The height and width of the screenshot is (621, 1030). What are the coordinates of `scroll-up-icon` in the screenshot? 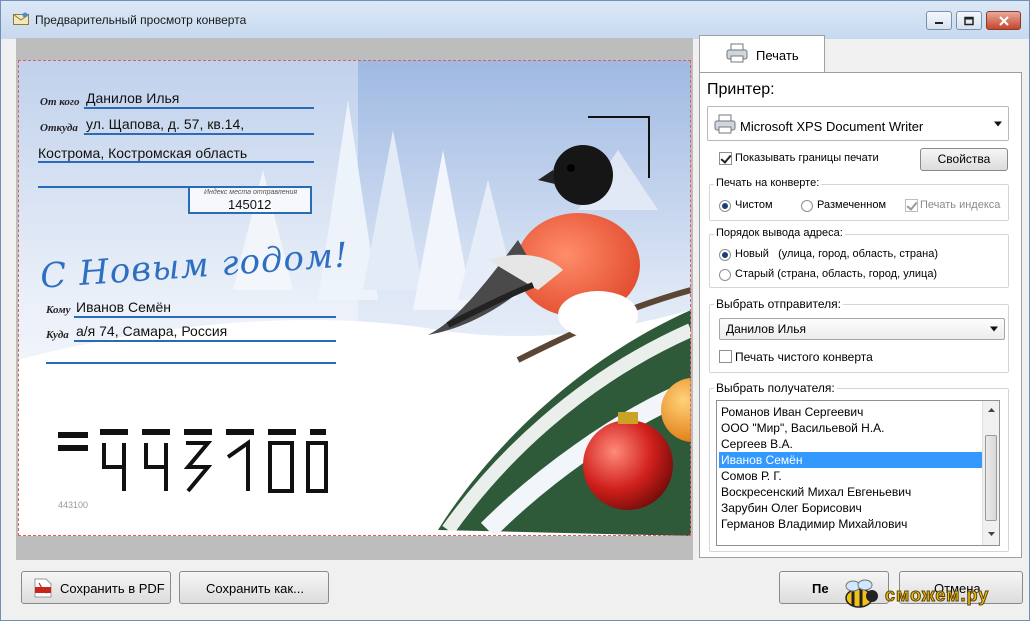 It's located at (991, 410).